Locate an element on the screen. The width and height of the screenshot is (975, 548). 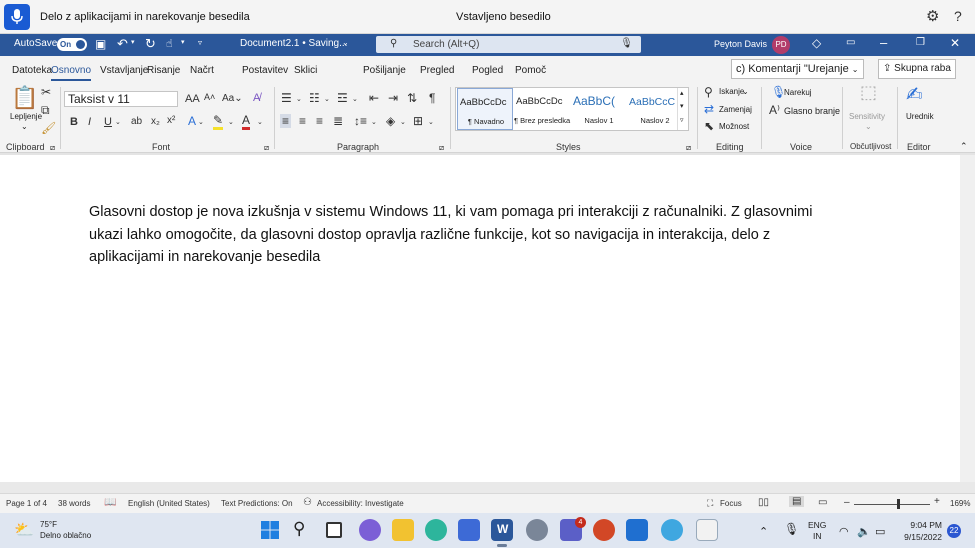
text-effects-icon: A is located at coordinates (192, 121).